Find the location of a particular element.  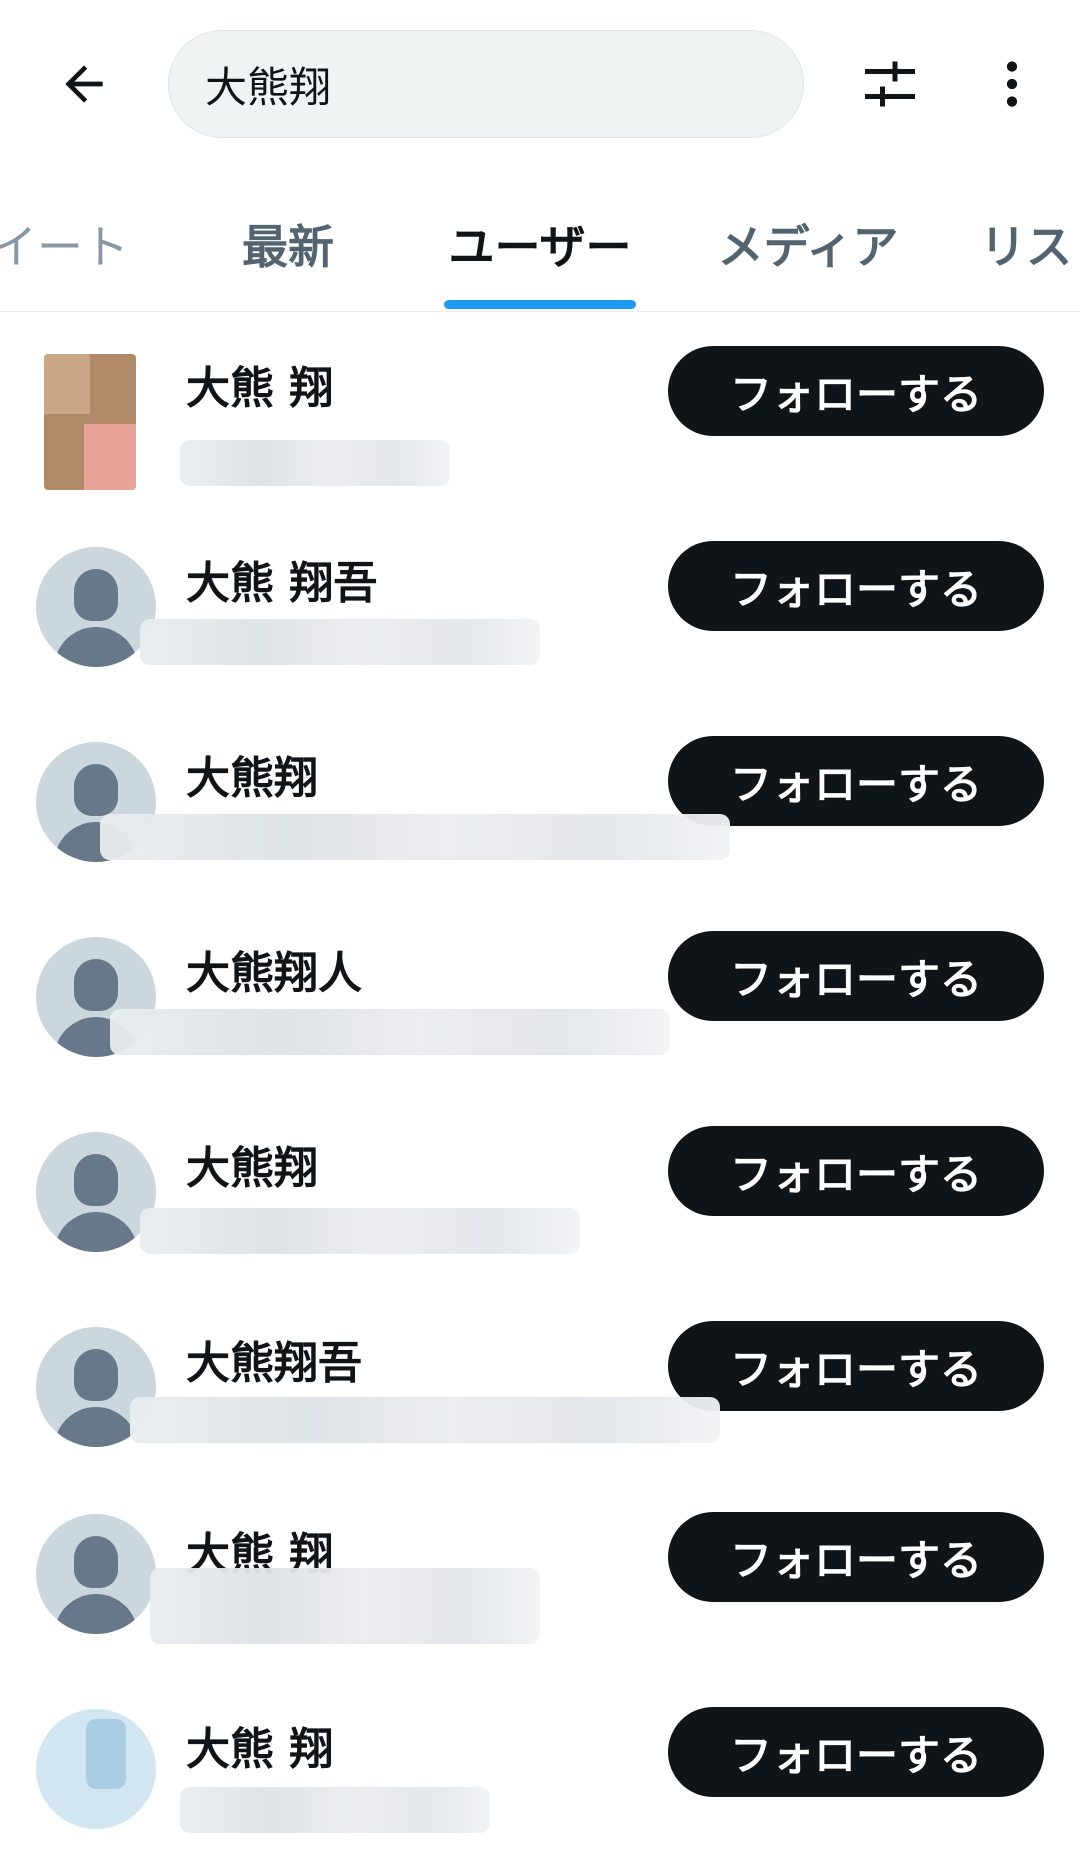

user-display-name: 大熊翔人 is located at coordinates (274, 973).